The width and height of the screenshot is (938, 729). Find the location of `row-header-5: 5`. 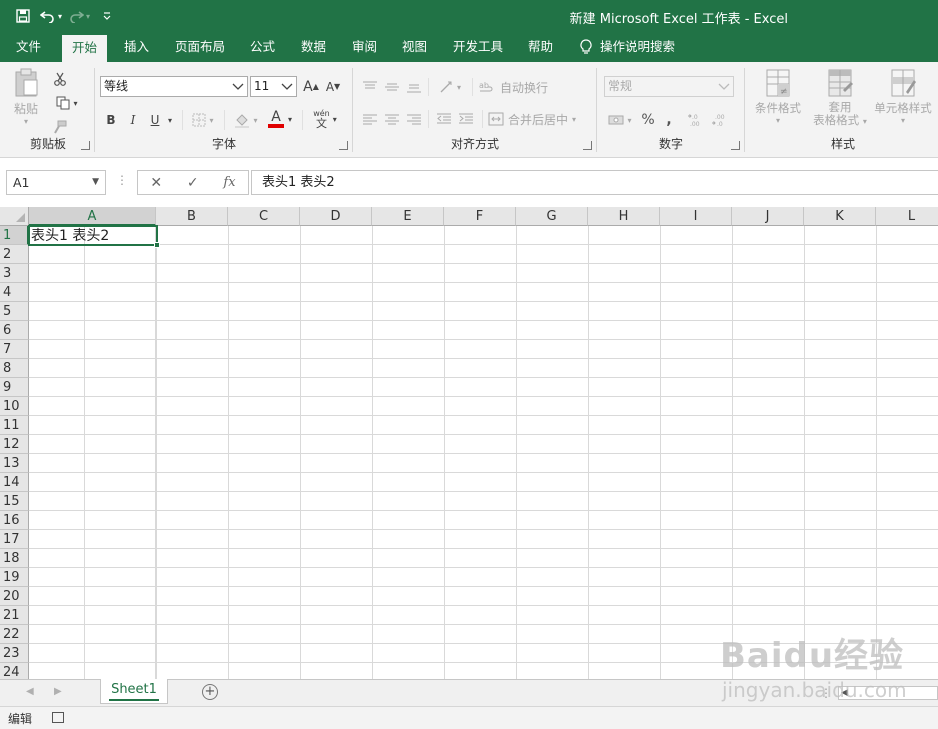

row-header-5: 5 is located at coordinates (14, 311).